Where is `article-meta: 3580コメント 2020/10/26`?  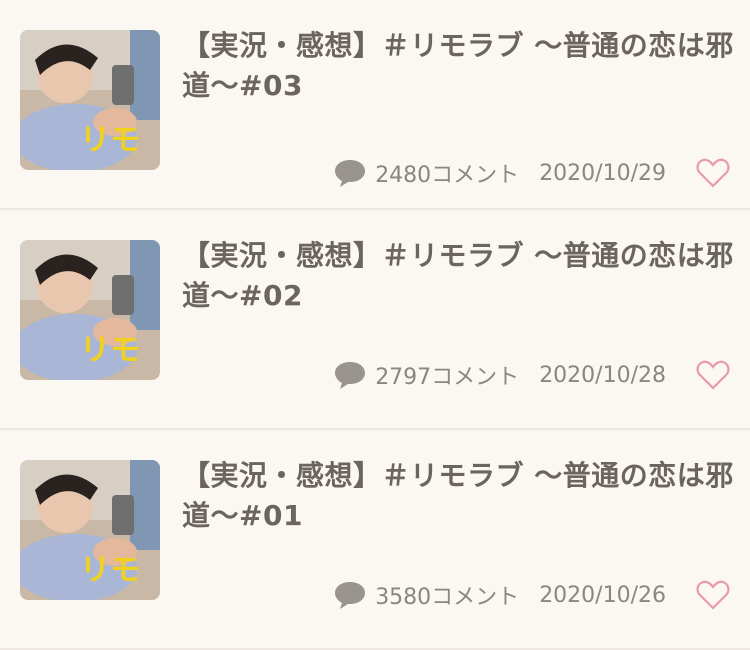
article-meta: 3580コメント 2020/10/26 is located at coordinates (531, 595).